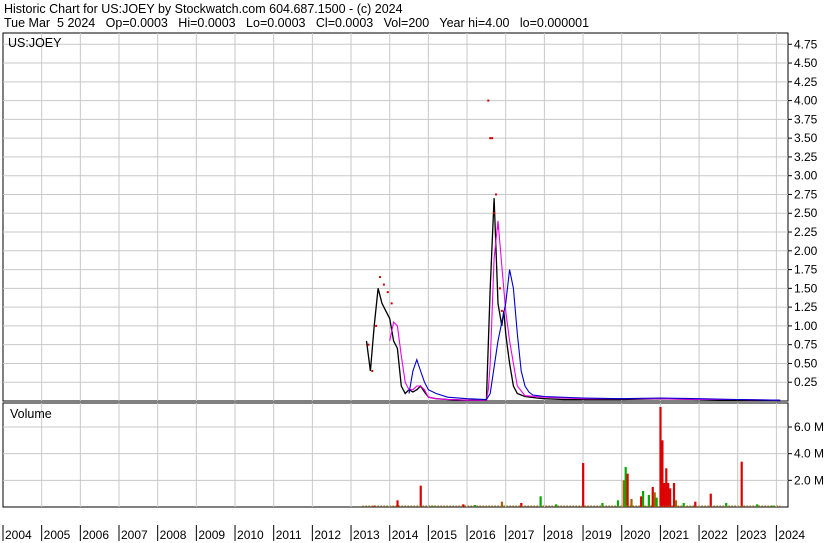 Image resolution: width=830 pixels, height=543 pixels. What do you see at coordinates (806, 363) in the screenshot?
I see `price-y-tick-label: 0.50` at bounding box center [806, 363].